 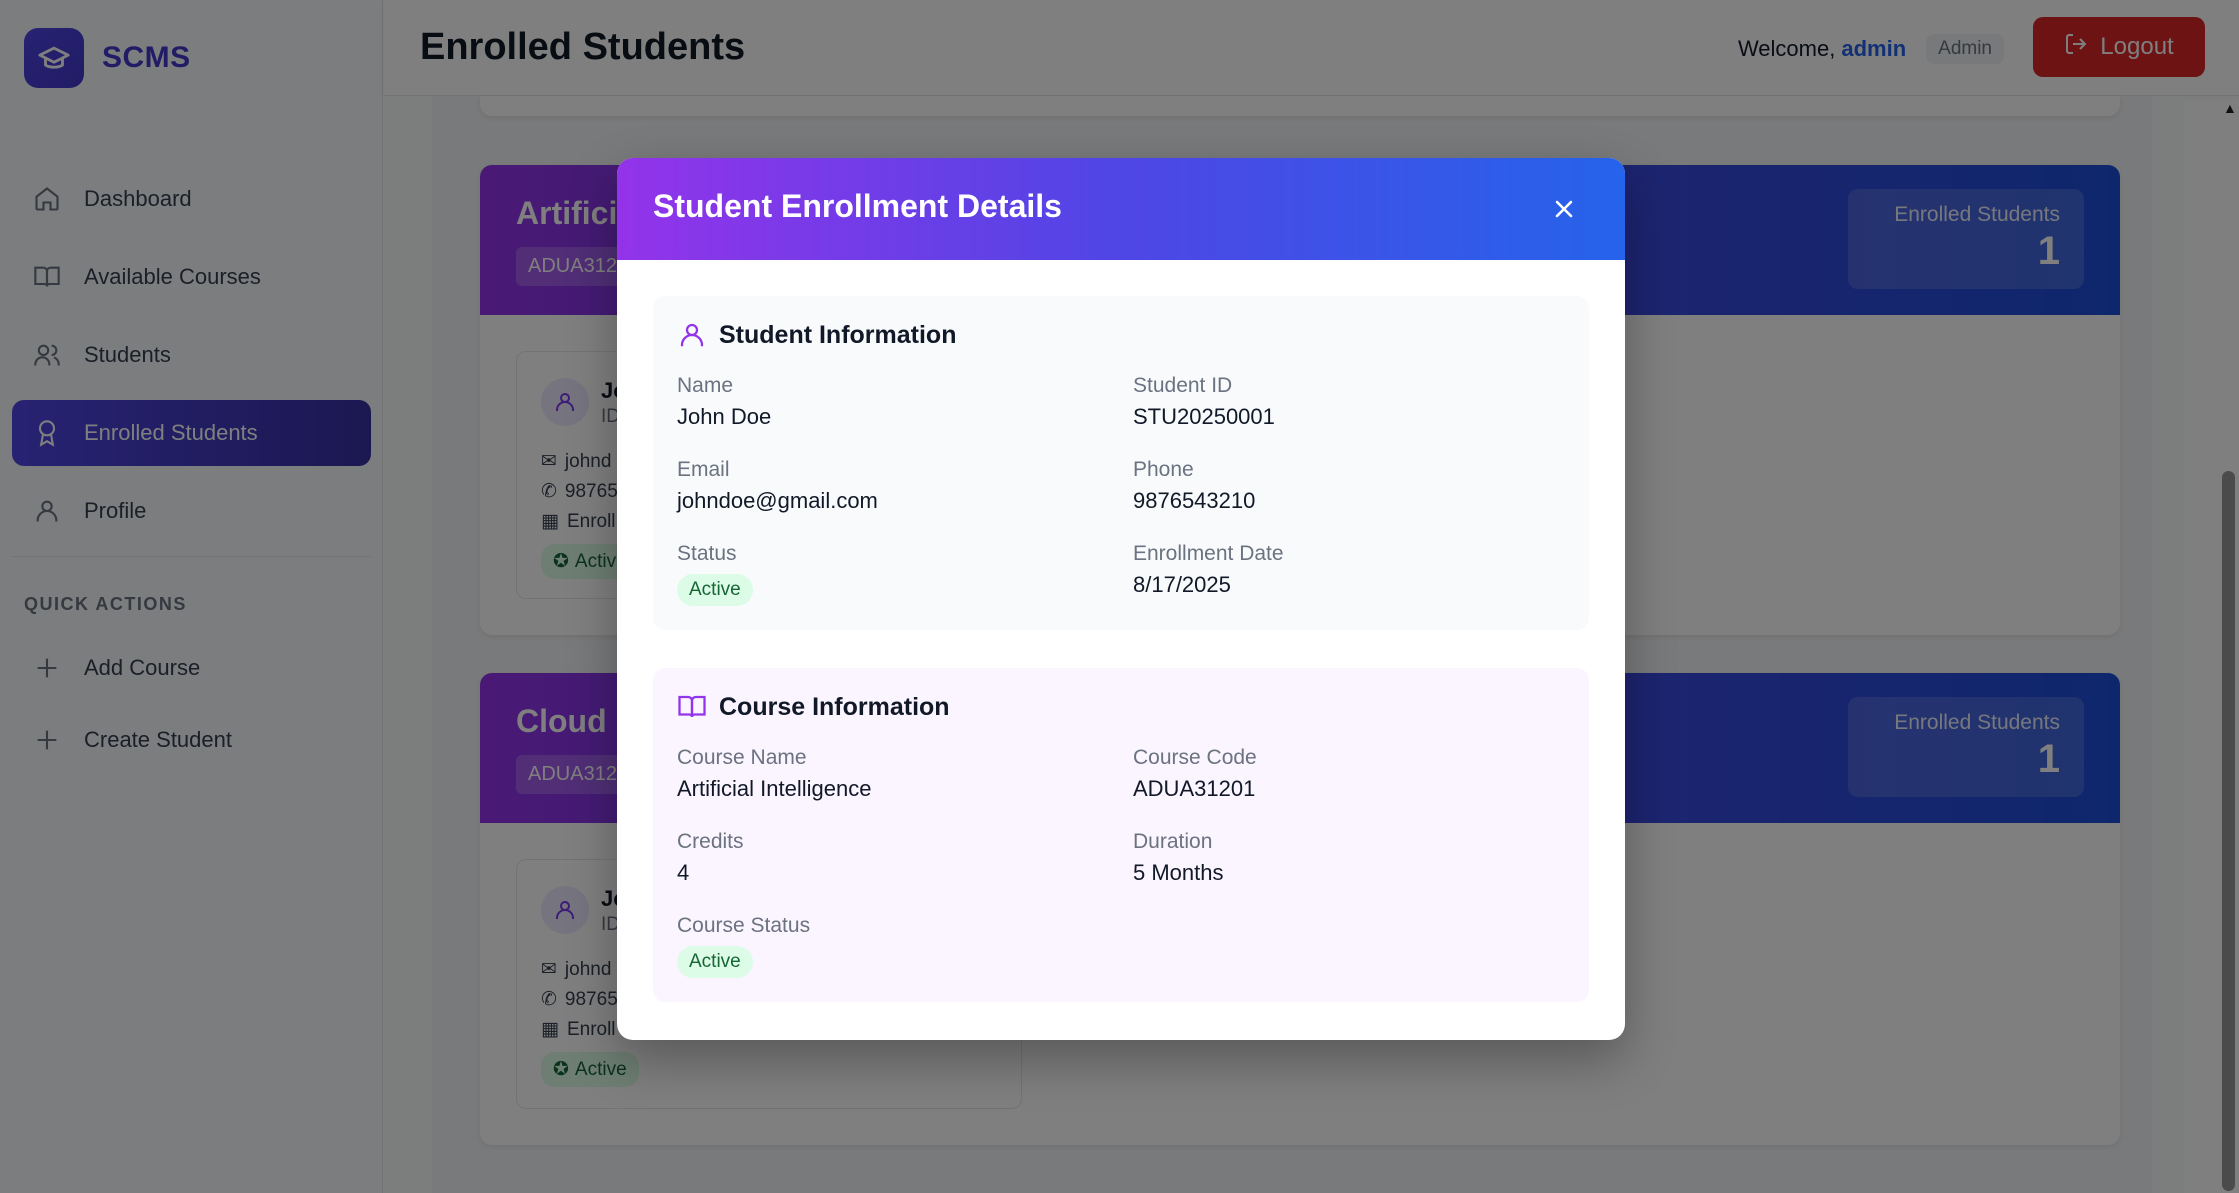 What do you see at coordinates (692, 335) in the screenshot?
I see `user-icon` at bounding box center [692, 335].